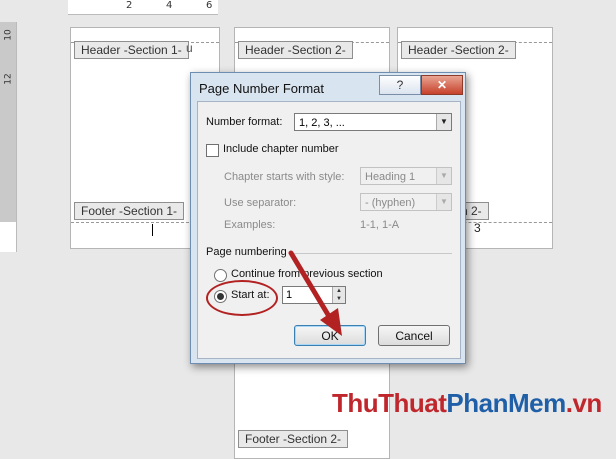 This screenshot has height=459, width=616. I want to click on site-watermark: ThuThuatPhanMem.vn, so click(467, 403).